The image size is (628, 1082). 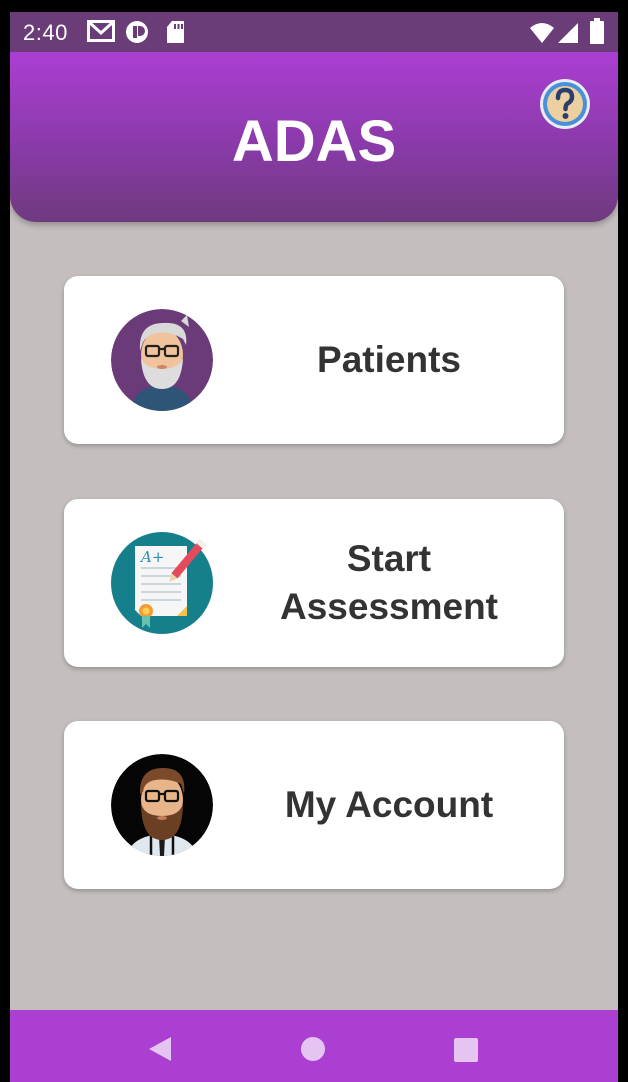 I want to click on app-title: ADAS, so click(x=314, y=141).